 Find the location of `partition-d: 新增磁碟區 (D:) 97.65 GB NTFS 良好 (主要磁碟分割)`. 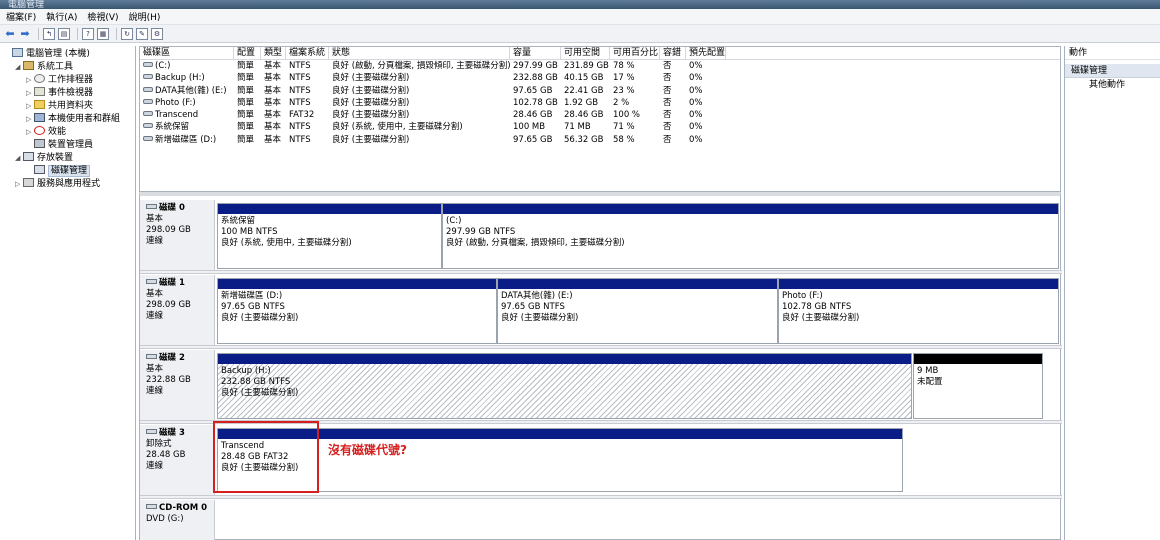

partition-d: 新增磁碟區 (D:) 97.65 GB NTFS 良好 (主要磁碟分割) is located at coordinates (357, 311).